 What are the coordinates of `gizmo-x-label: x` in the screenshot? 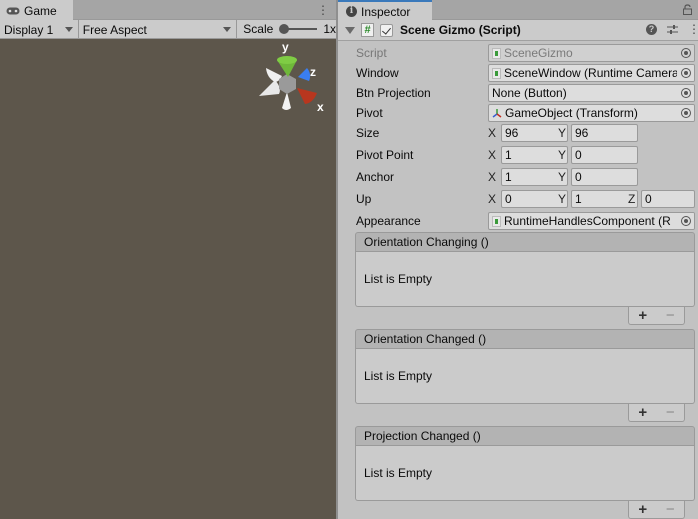 It's located at (320, 107).